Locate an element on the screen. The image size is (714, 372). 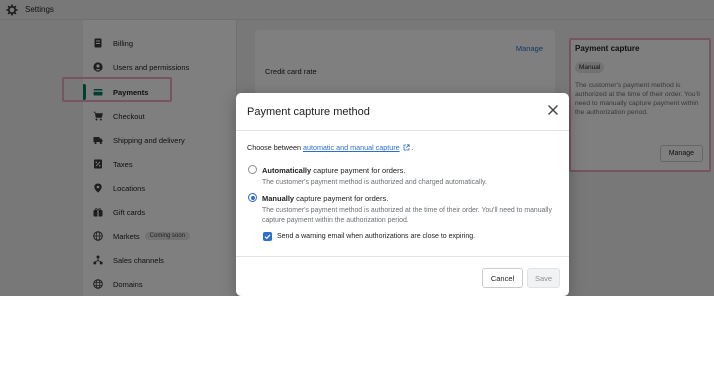
cancel-button: Cancel is located at coordinates (502, 278).